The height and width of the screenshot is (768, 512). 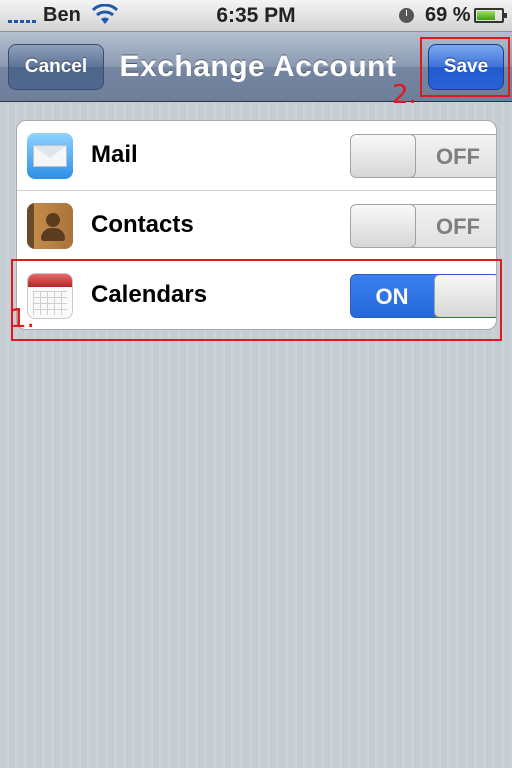 I want to click on row-label-mail: Mail, so click(x=114, y=154).